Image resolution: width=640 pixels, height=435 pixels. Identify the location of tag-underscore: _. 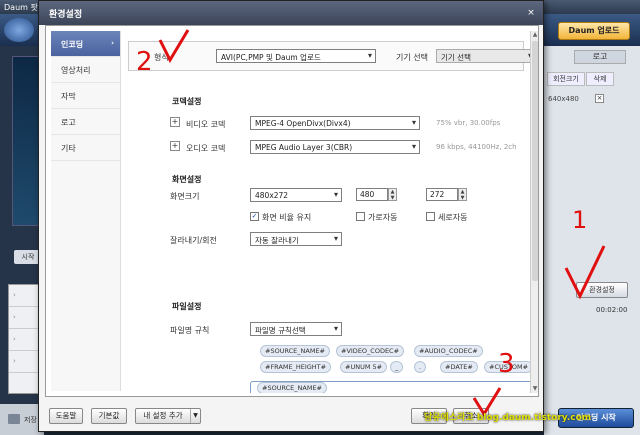
(397, 367).